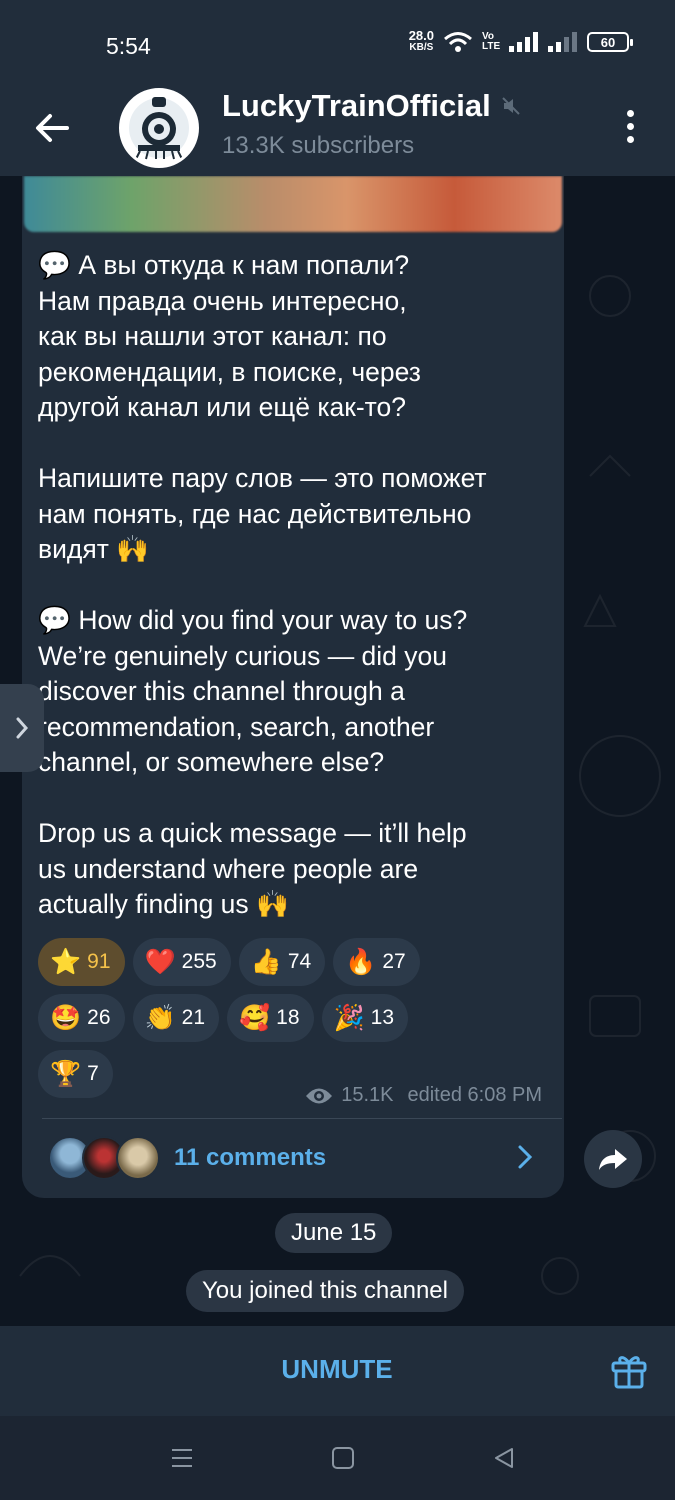 The image size is (675, 1500). What do you see at coordinates (367, 1095) in the screenshot?
I see `view-count: 15.1K` at bounding box center [367, 1095].